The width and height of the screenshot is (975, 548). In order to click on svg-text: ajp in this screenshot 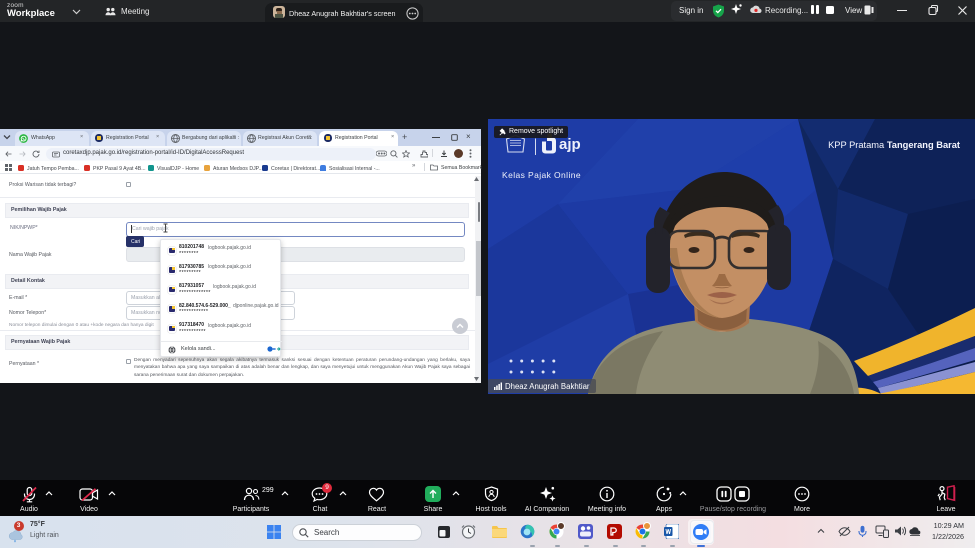, I will do `click(570, 144)`.